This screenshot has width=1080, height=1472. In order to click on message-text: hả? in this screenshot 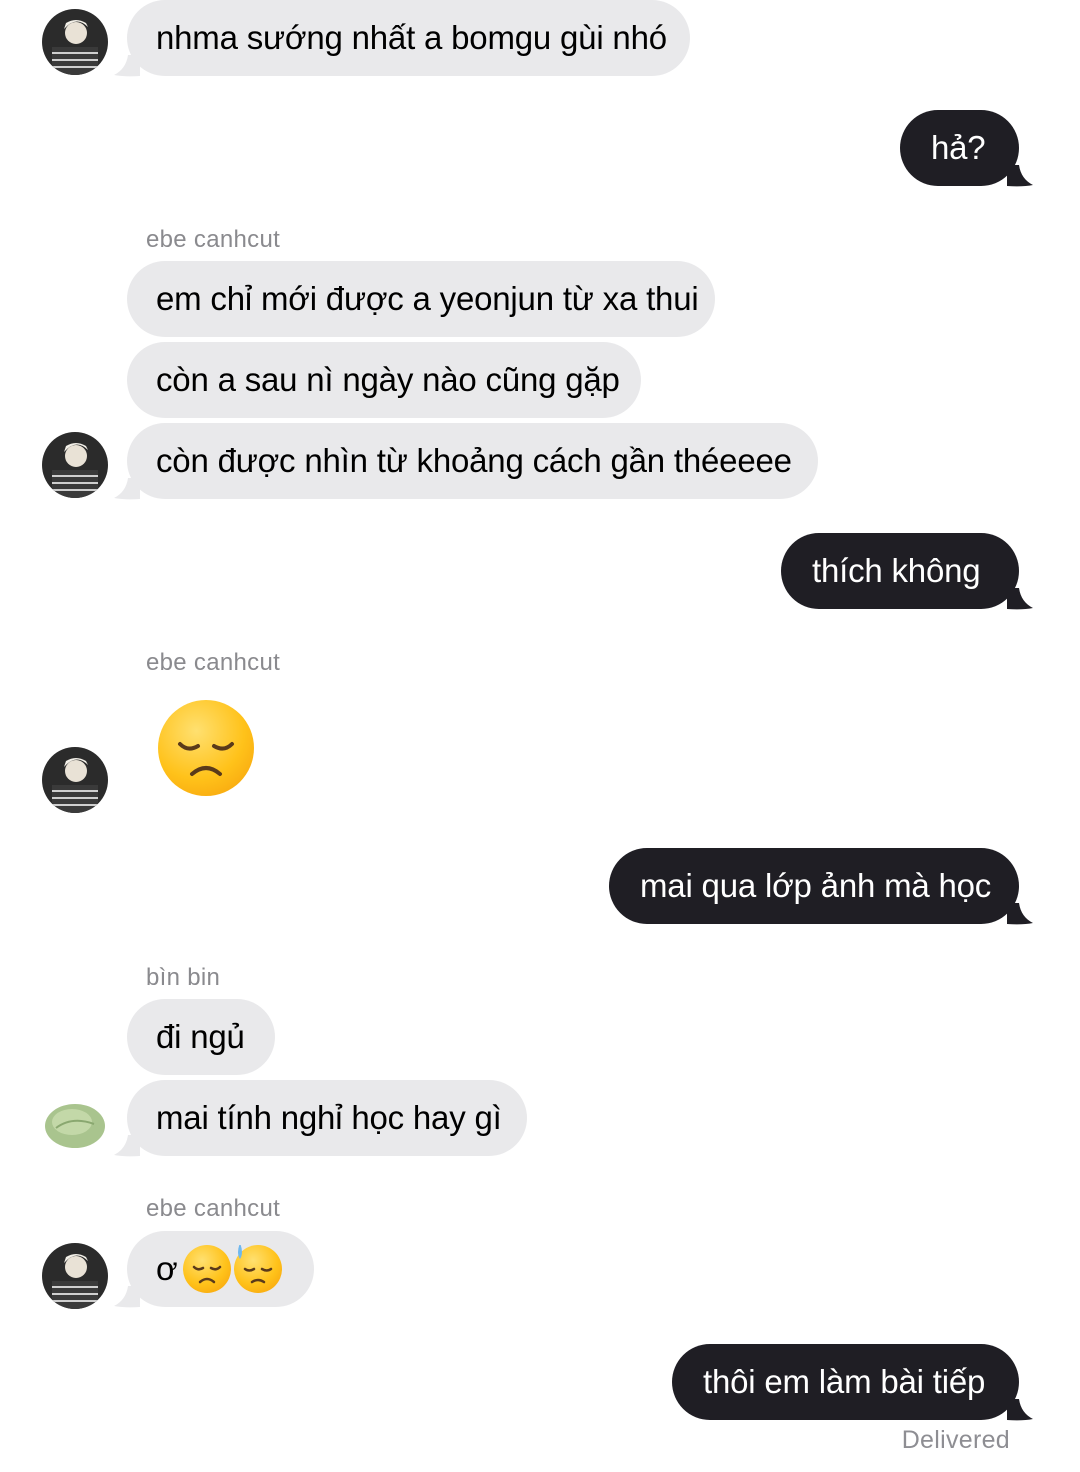, I will do `click(958, 147)`.